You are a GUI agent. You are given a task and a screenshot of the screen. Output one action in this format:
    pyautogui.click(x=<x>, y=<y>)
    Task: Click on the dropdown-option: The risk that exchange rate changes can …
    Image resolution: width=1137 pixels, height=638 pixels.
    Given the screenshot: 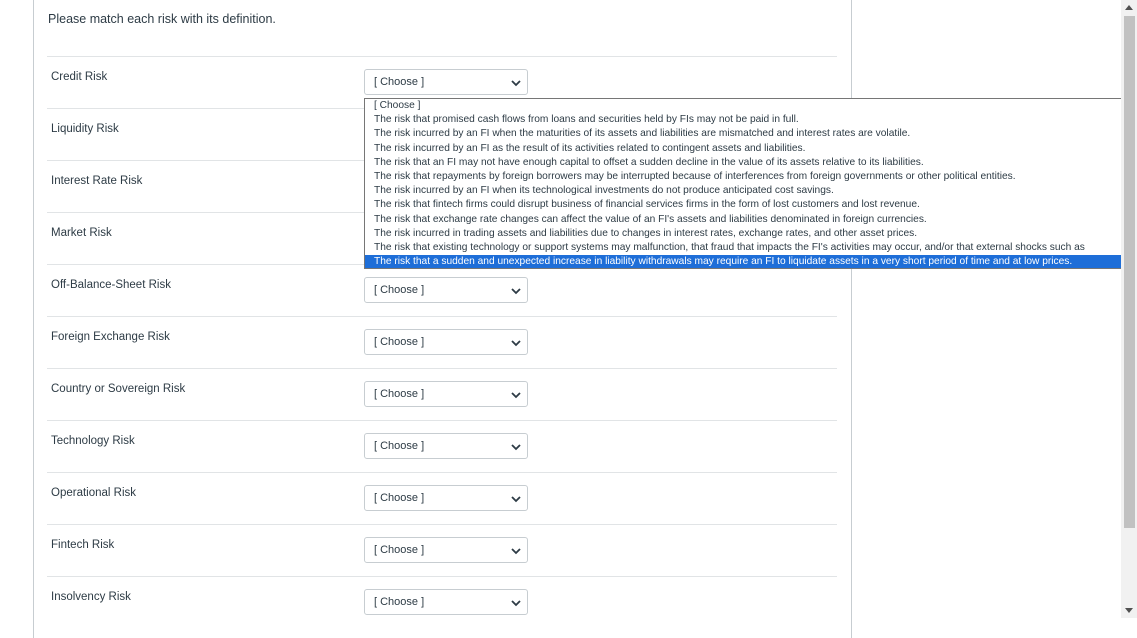 What is the action you would take?
    pyautogui.click(x=751, y=220)
    